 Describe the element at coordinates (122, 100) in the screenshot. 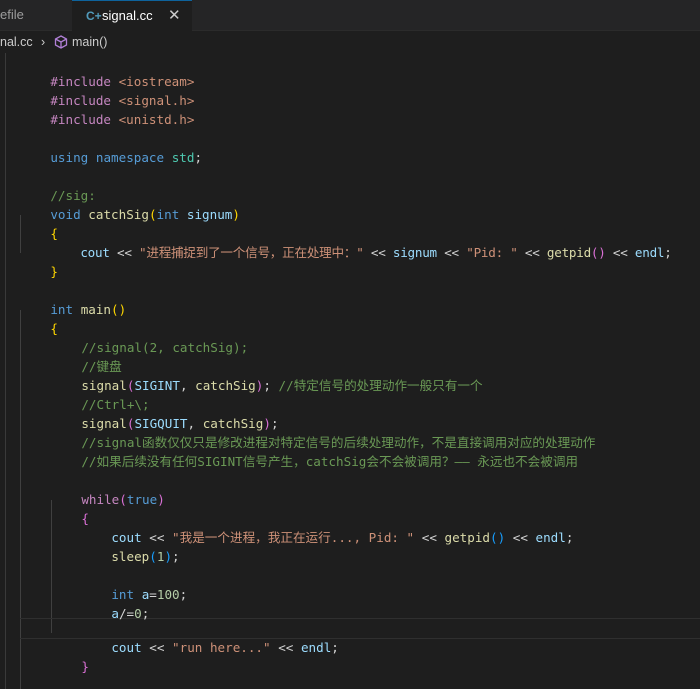

I see `code-line: #include <signal.h>` at that location.